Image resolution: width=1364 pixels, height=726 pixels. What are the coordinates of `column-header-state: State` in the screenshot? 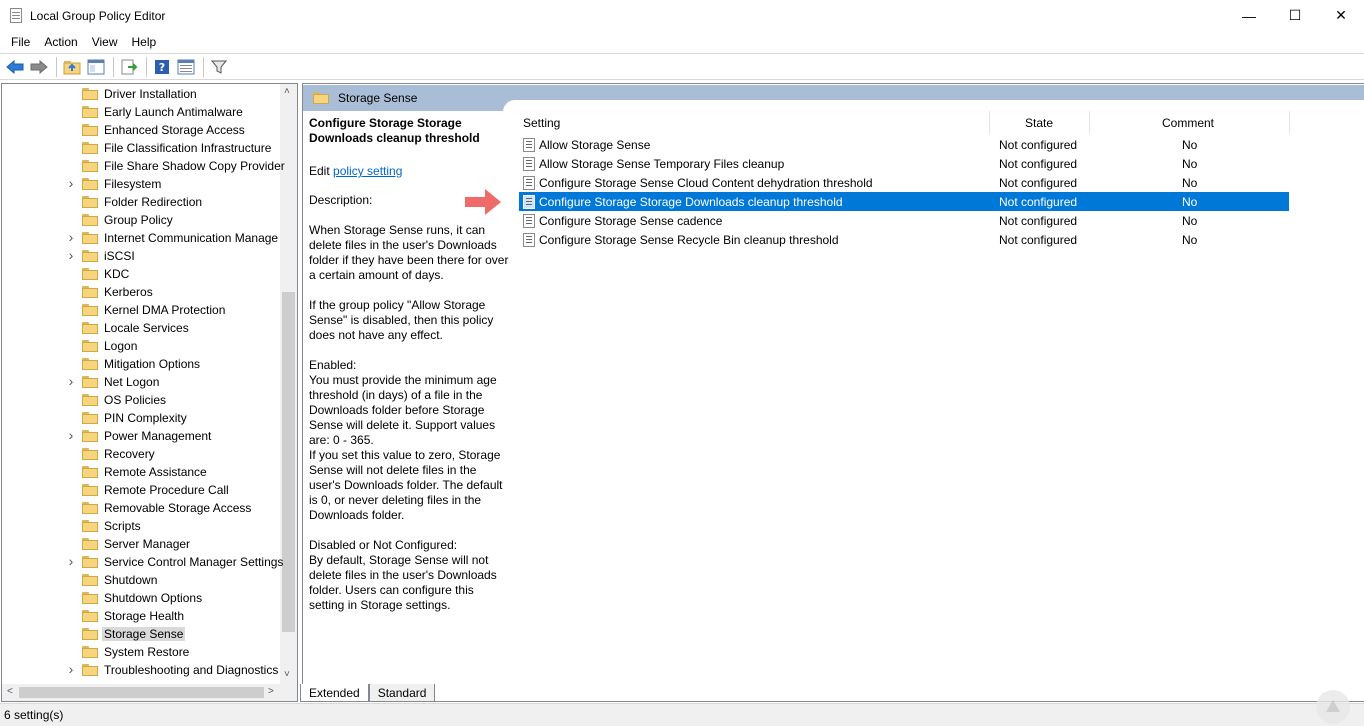 It's located at (1039, 123).